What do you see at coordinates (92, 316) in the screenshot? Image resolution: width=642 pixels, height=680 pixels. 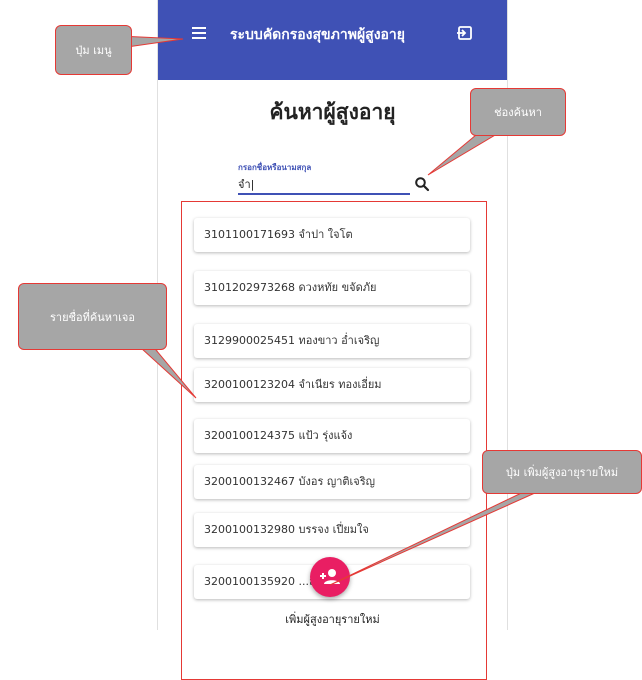 I see `callout-results: รายชื่อที่ค้นหาเจอ` at bounding box center [92, 316].